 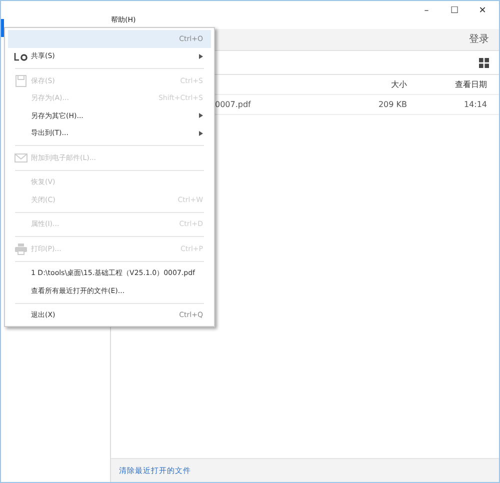 I want to click on file-date: 14:14, so click(x=475, y=104).